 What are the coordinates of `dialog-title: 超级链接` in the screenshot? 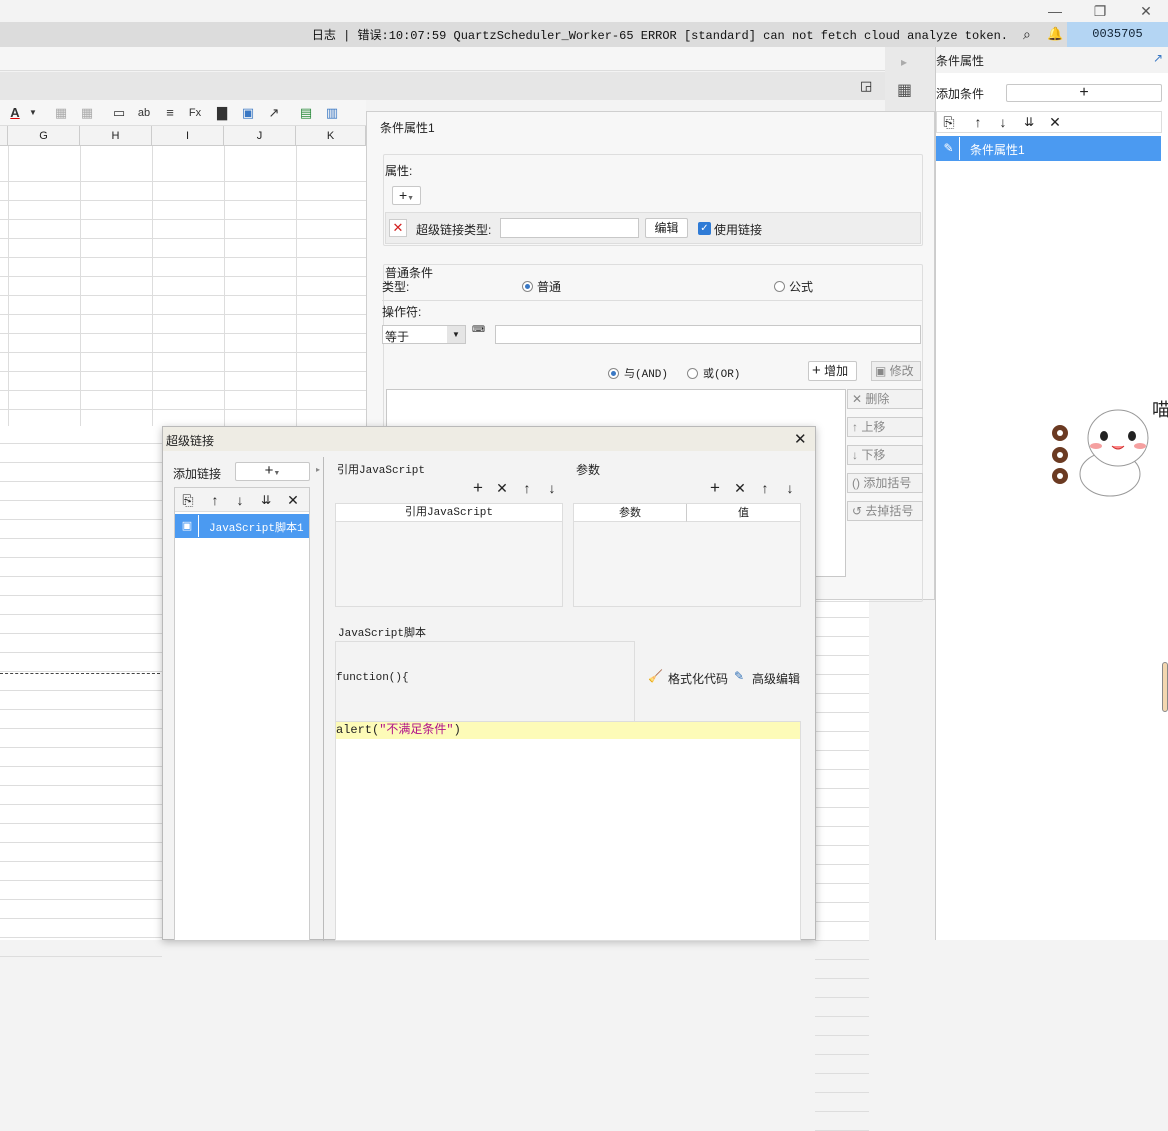 It's located at (190, 441).